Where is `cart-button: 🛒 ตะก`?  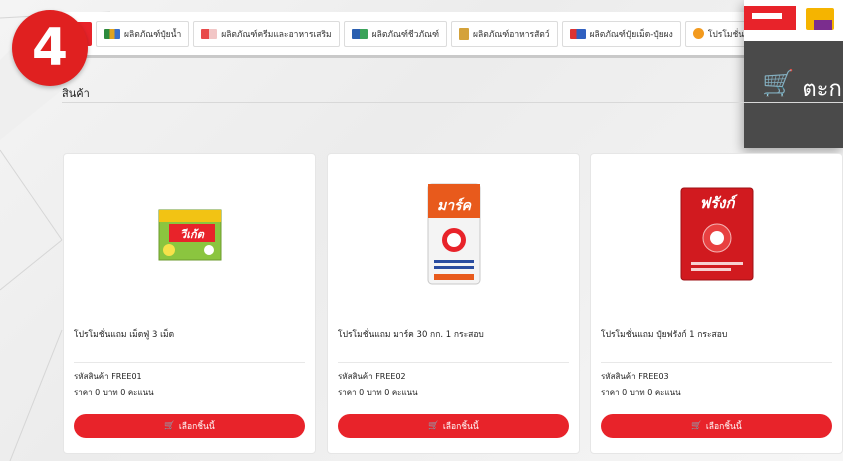
cart-button: 🛒 ตะก is located at coordinates (793, 94).